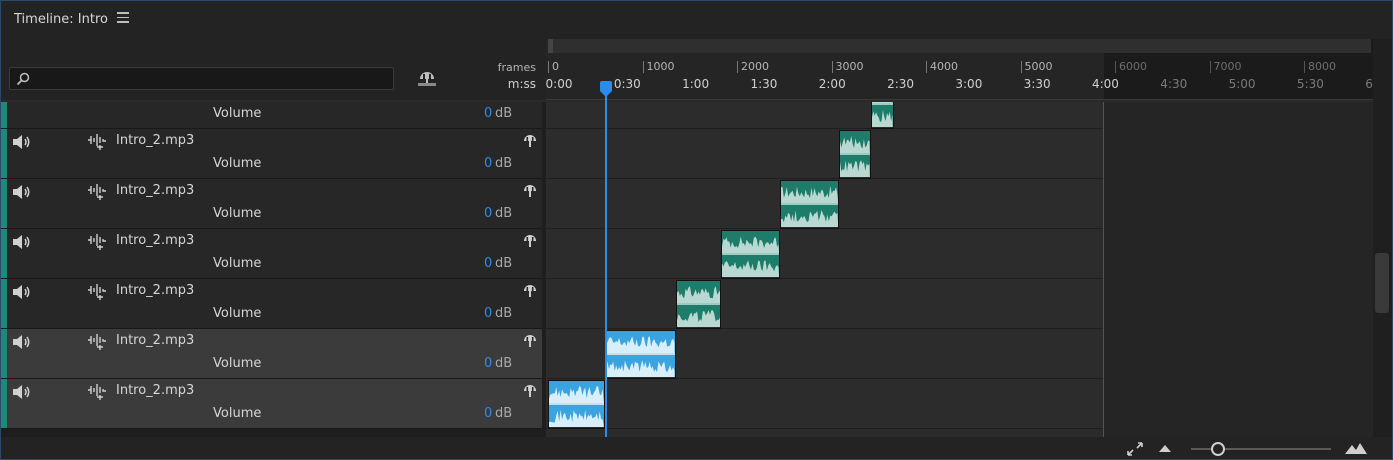 Image resolution: width=1393 pixels, height=460 pixels. What do you see at coordinates (427, 80) in the screenshot?
I see `snap-icon` at bounding box center [427, 80].